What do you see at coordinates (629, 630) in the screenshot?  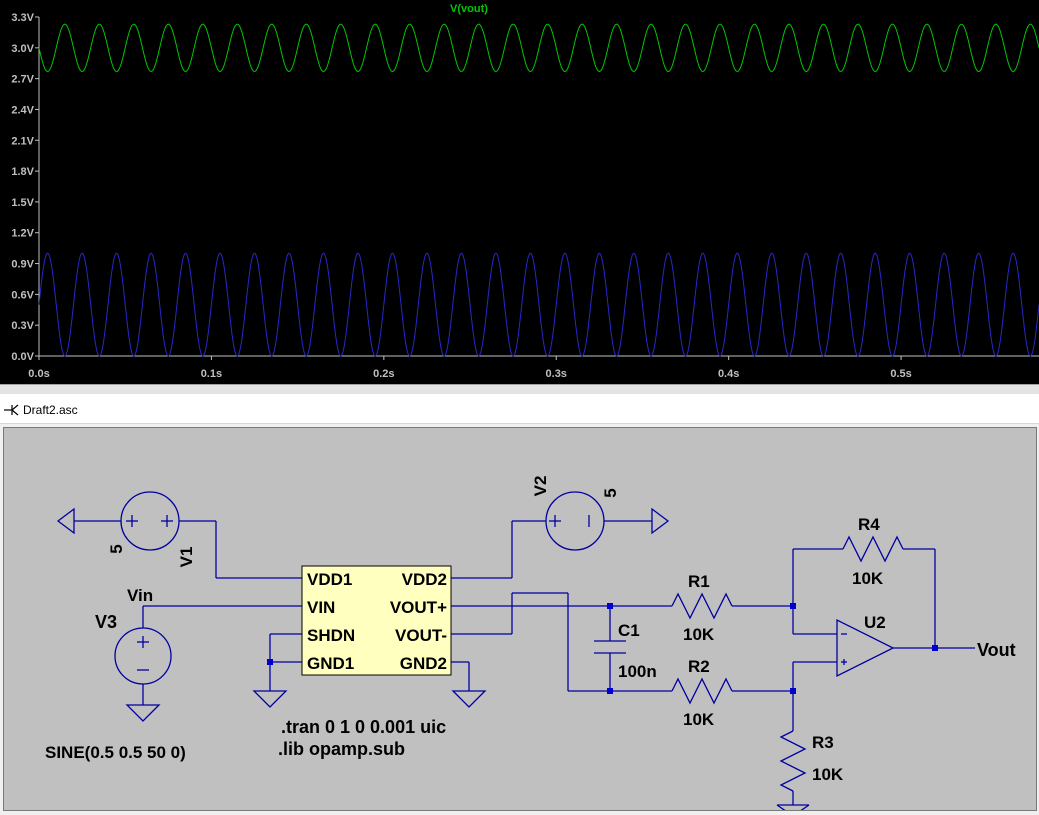 I see `c1-name: C1` at bounding box center [629, 630].